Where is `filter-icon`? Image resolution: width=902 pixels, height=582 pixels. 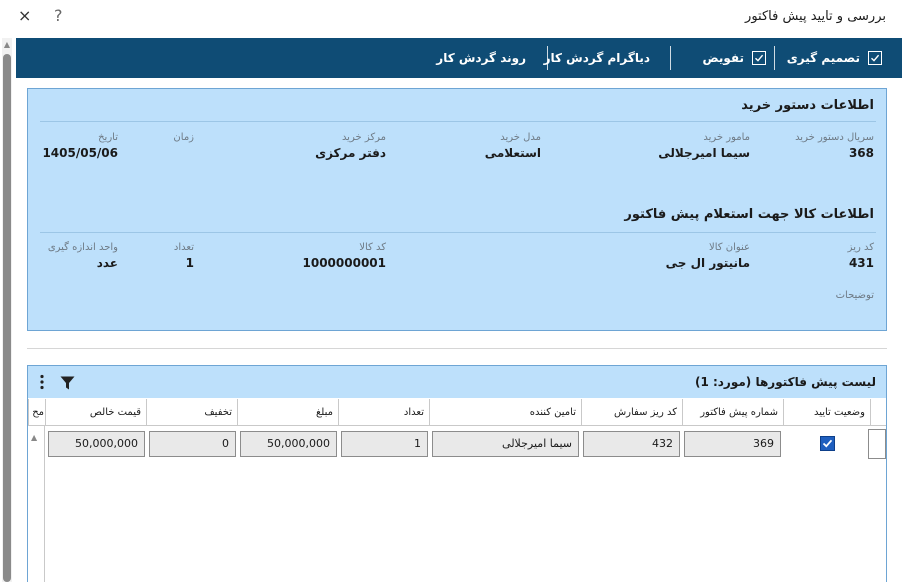
filter-icon is located at coordinates (67, 384).